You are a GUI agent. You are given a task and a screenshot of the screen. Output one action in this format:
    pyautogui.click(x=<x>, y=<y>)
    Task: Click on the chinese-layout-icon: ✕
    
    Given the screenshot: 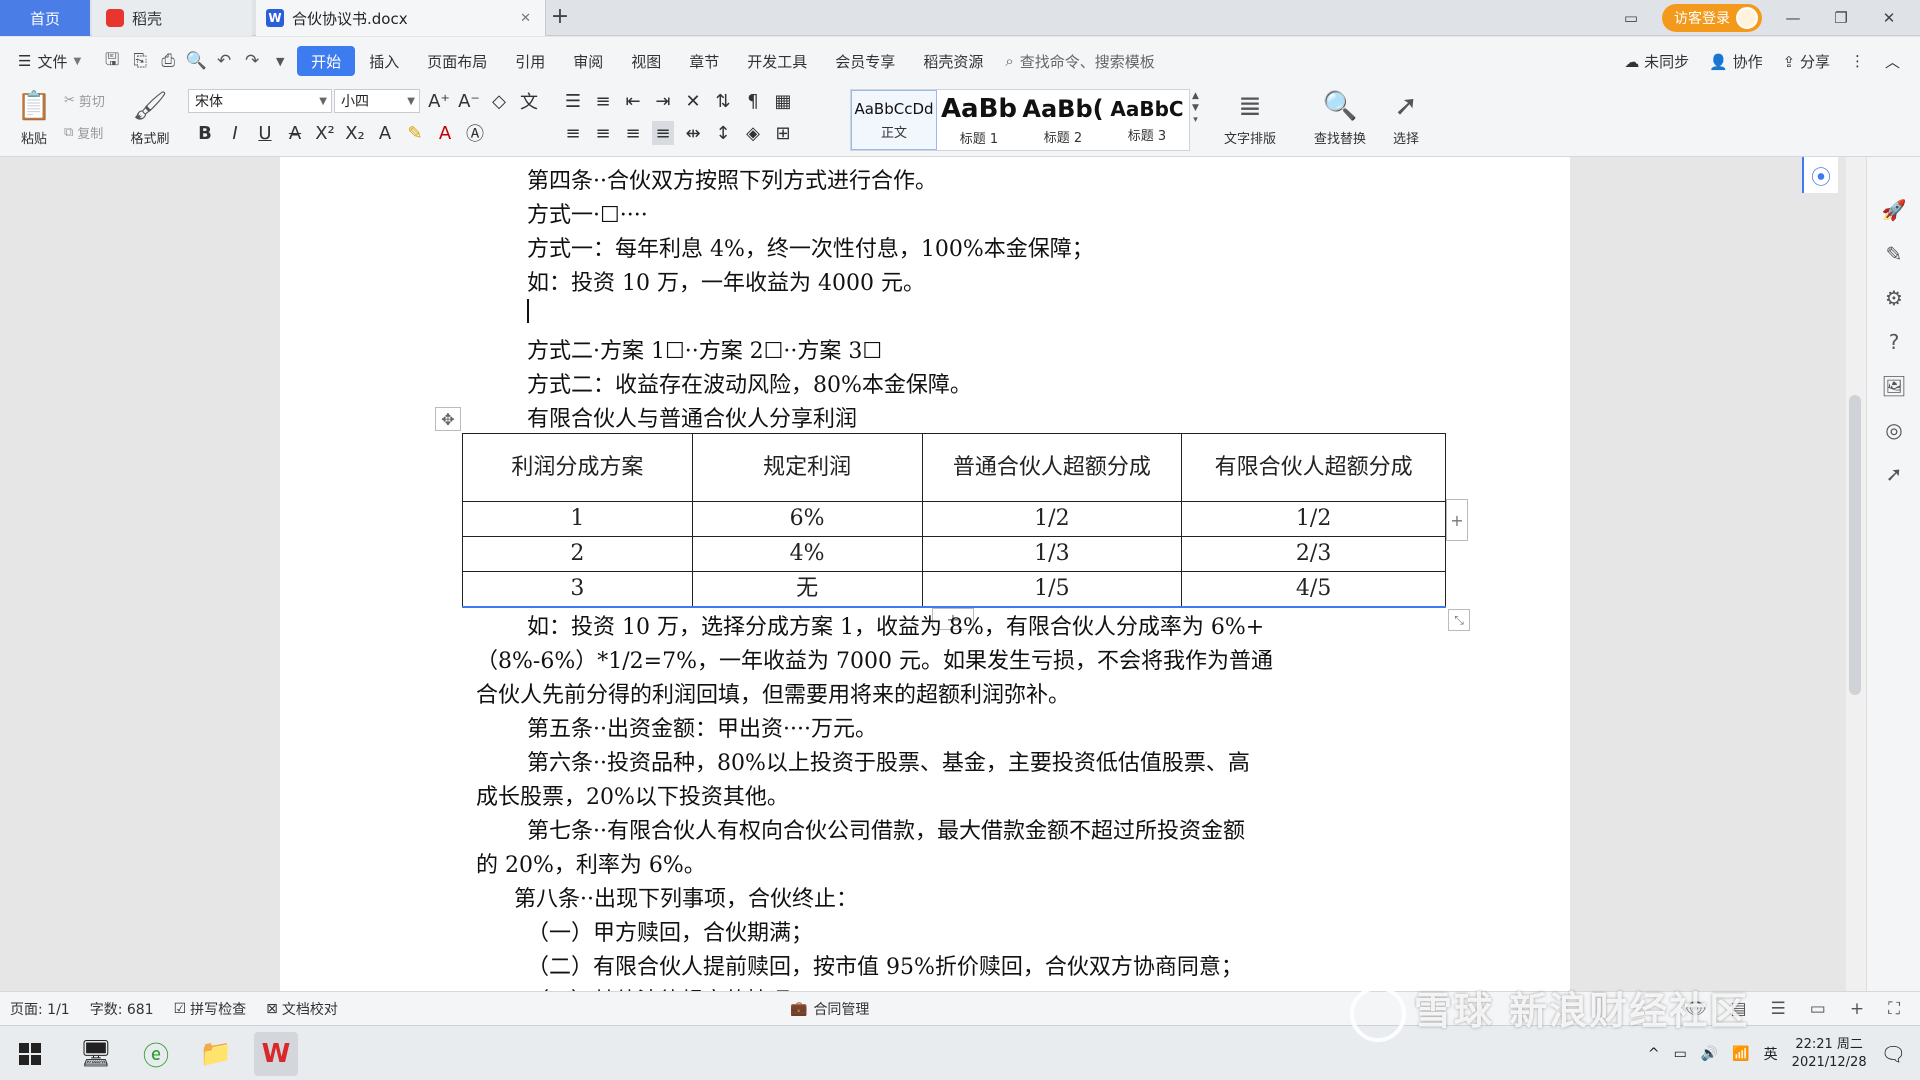 What is the action you would take?
    pyautogui.click(x=693, y=101)
    